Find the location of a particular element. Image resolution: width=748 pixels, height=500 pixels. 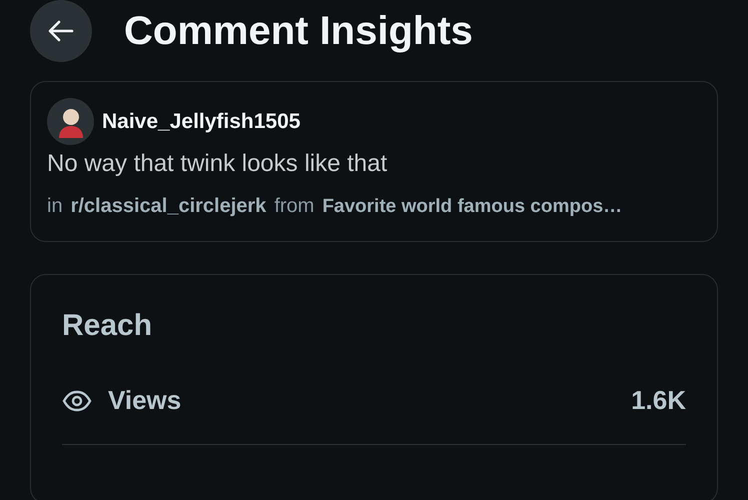

stat-label: Views is located at coordinates (145, 400).